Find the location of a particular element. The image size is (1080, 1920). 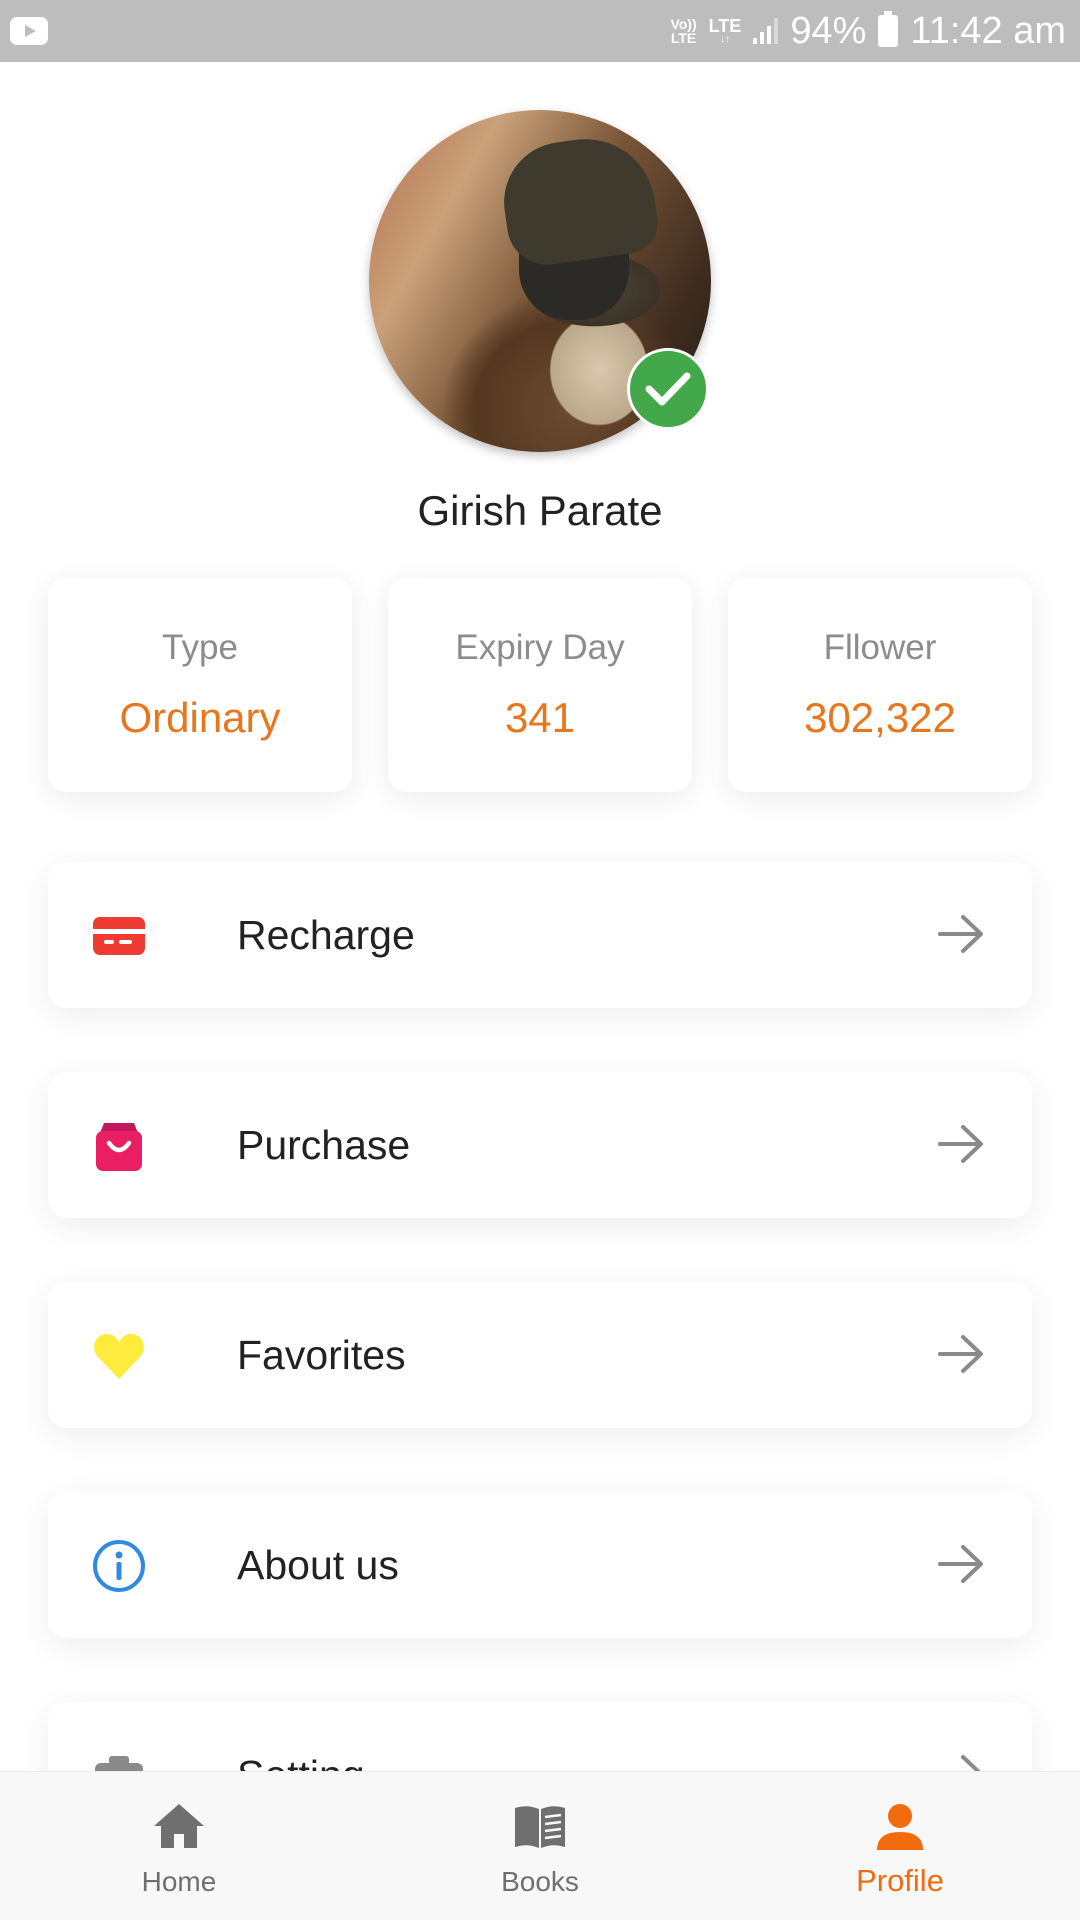

volte-indicator: Vo)) LTE is located at coordinates (683, 31).